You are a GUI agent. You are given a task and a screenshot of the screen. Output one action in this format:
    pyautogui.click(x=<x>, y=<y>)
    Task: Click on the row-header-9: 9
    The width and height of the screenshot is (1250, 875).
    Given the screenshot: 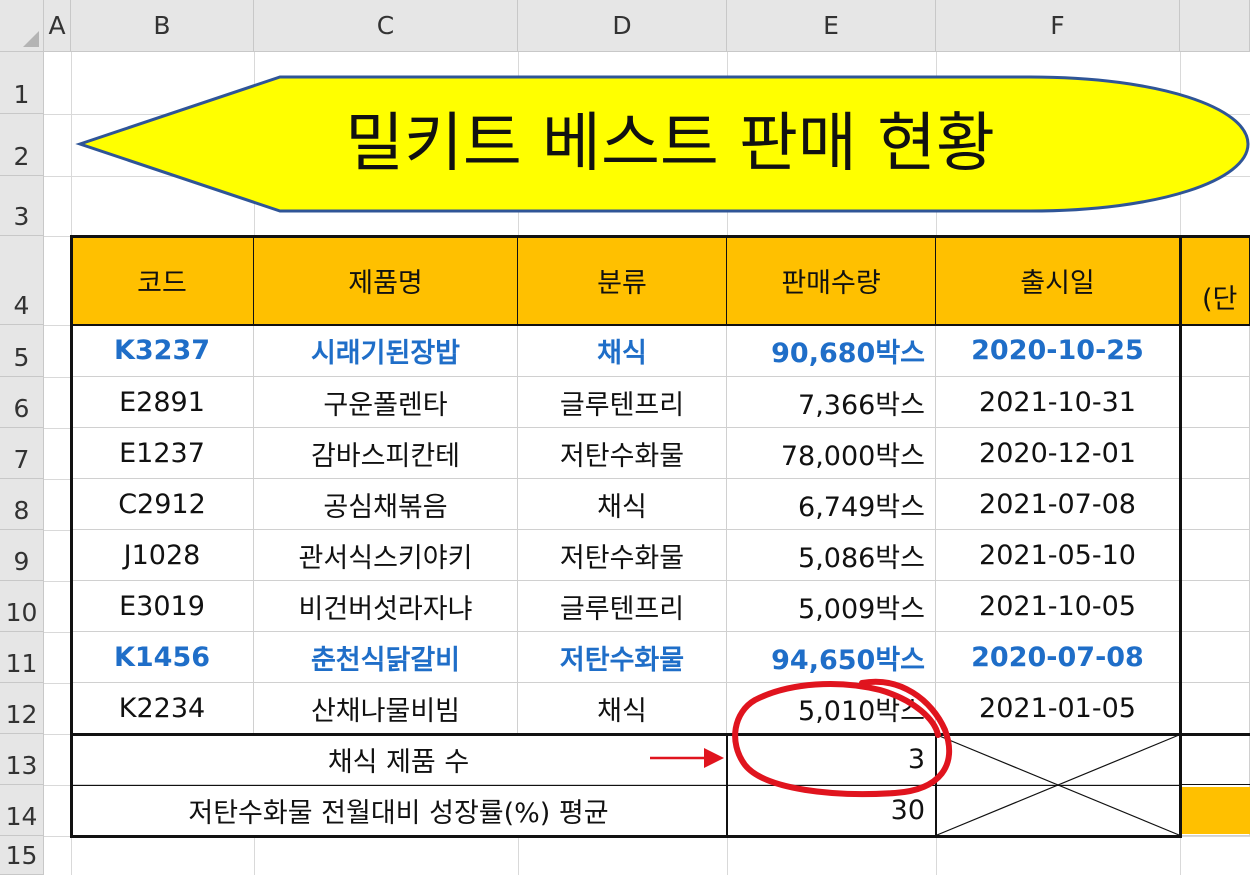 What is the action you would take?
    pyautogui.click(x=22, y=555)
    